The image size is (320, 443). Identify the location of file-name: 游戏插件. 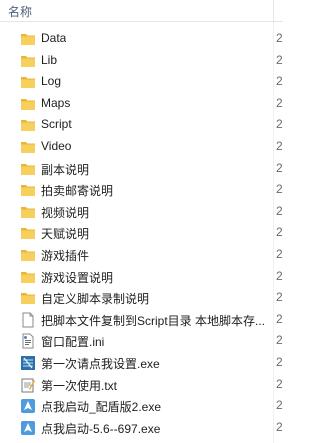
(65, 255).